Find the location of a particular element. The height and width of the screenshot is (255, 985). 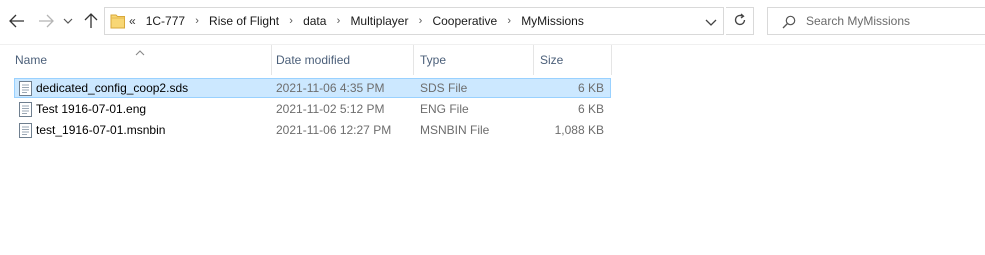

file-date-modified: 2021-11-06 12:27 PM is located at coordinates (334, 130).